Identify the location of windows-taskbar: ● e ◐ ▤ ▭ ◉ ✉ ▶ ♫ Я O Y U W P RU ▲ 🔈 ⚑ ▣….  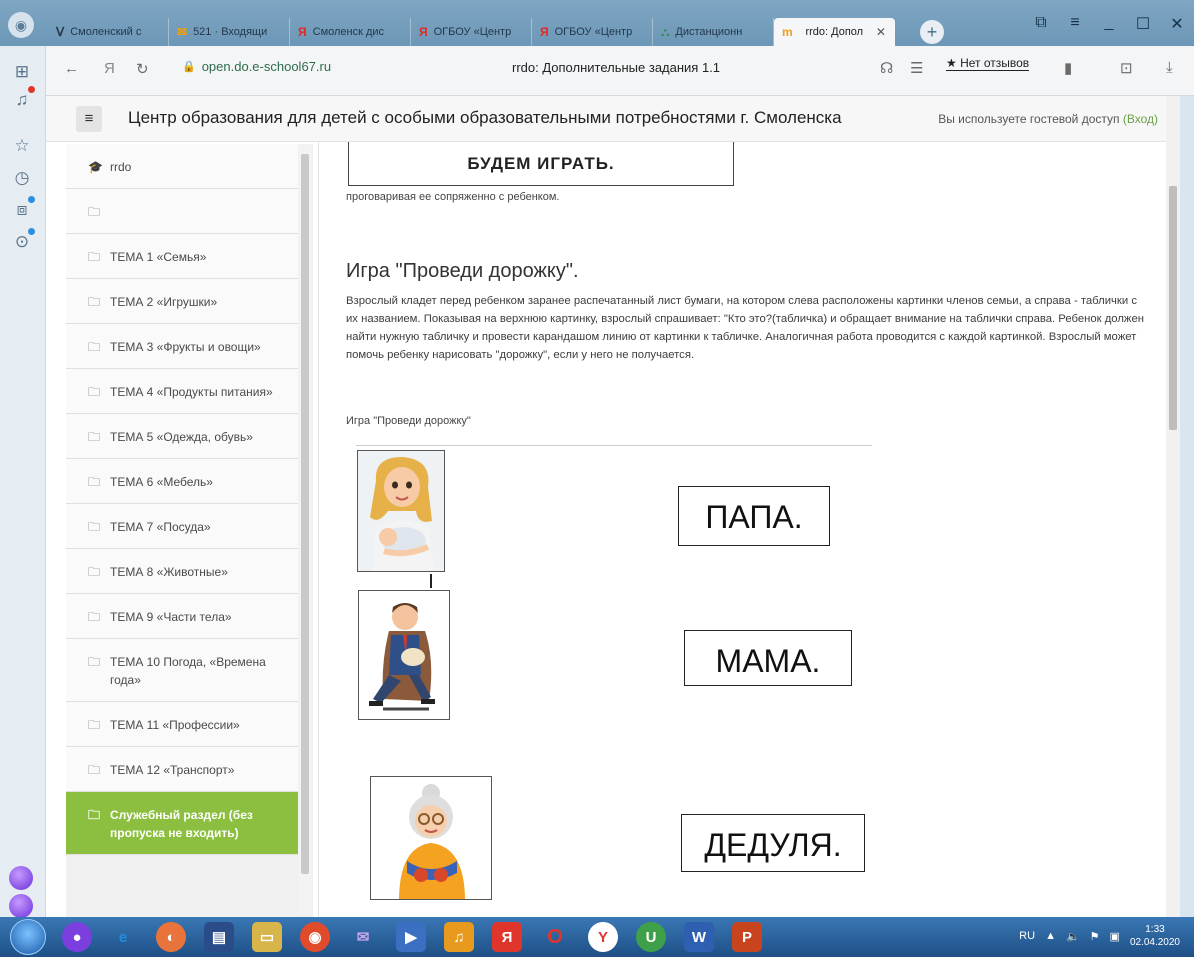
(597, 937).